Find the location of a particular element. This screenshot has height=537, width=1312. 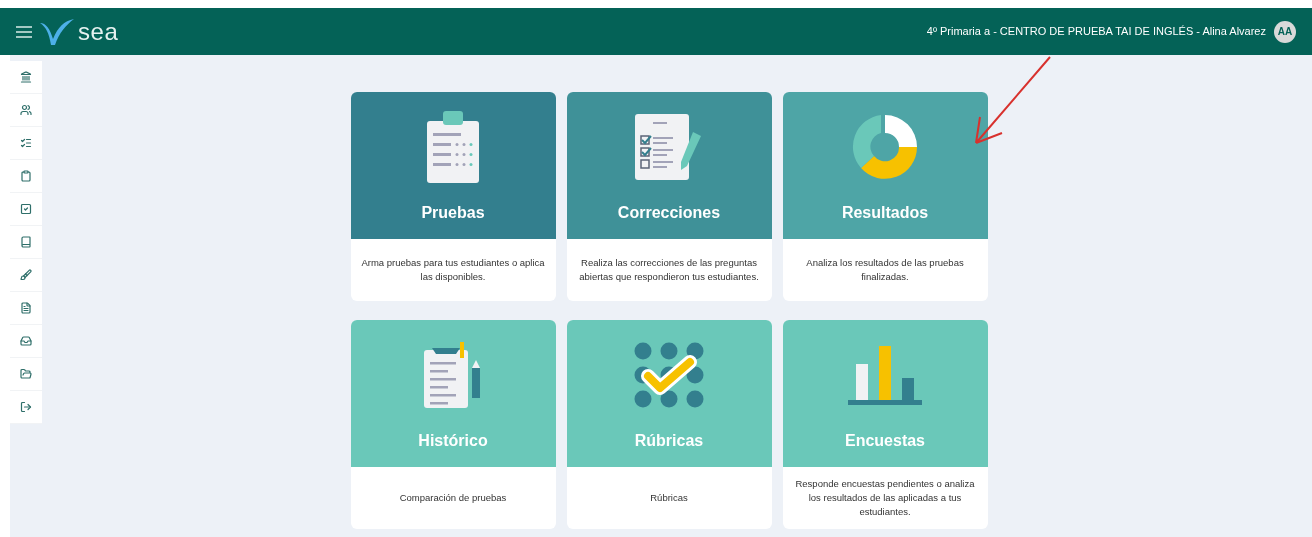

card-title: Pruebas is located at coordinates (453, 213).